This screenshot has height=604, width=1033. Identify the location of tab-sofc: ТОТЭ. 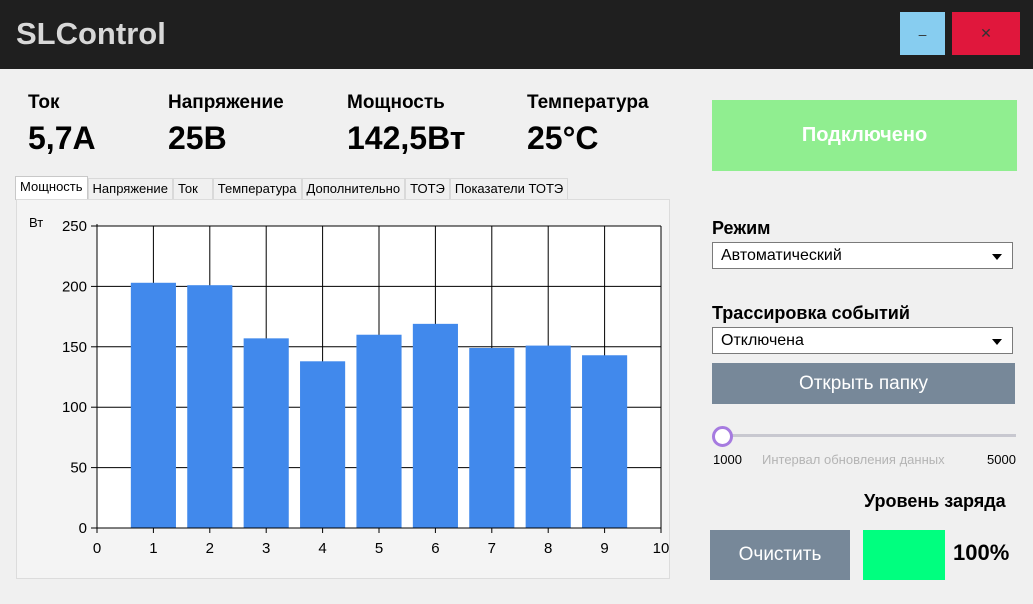
(427, 188).